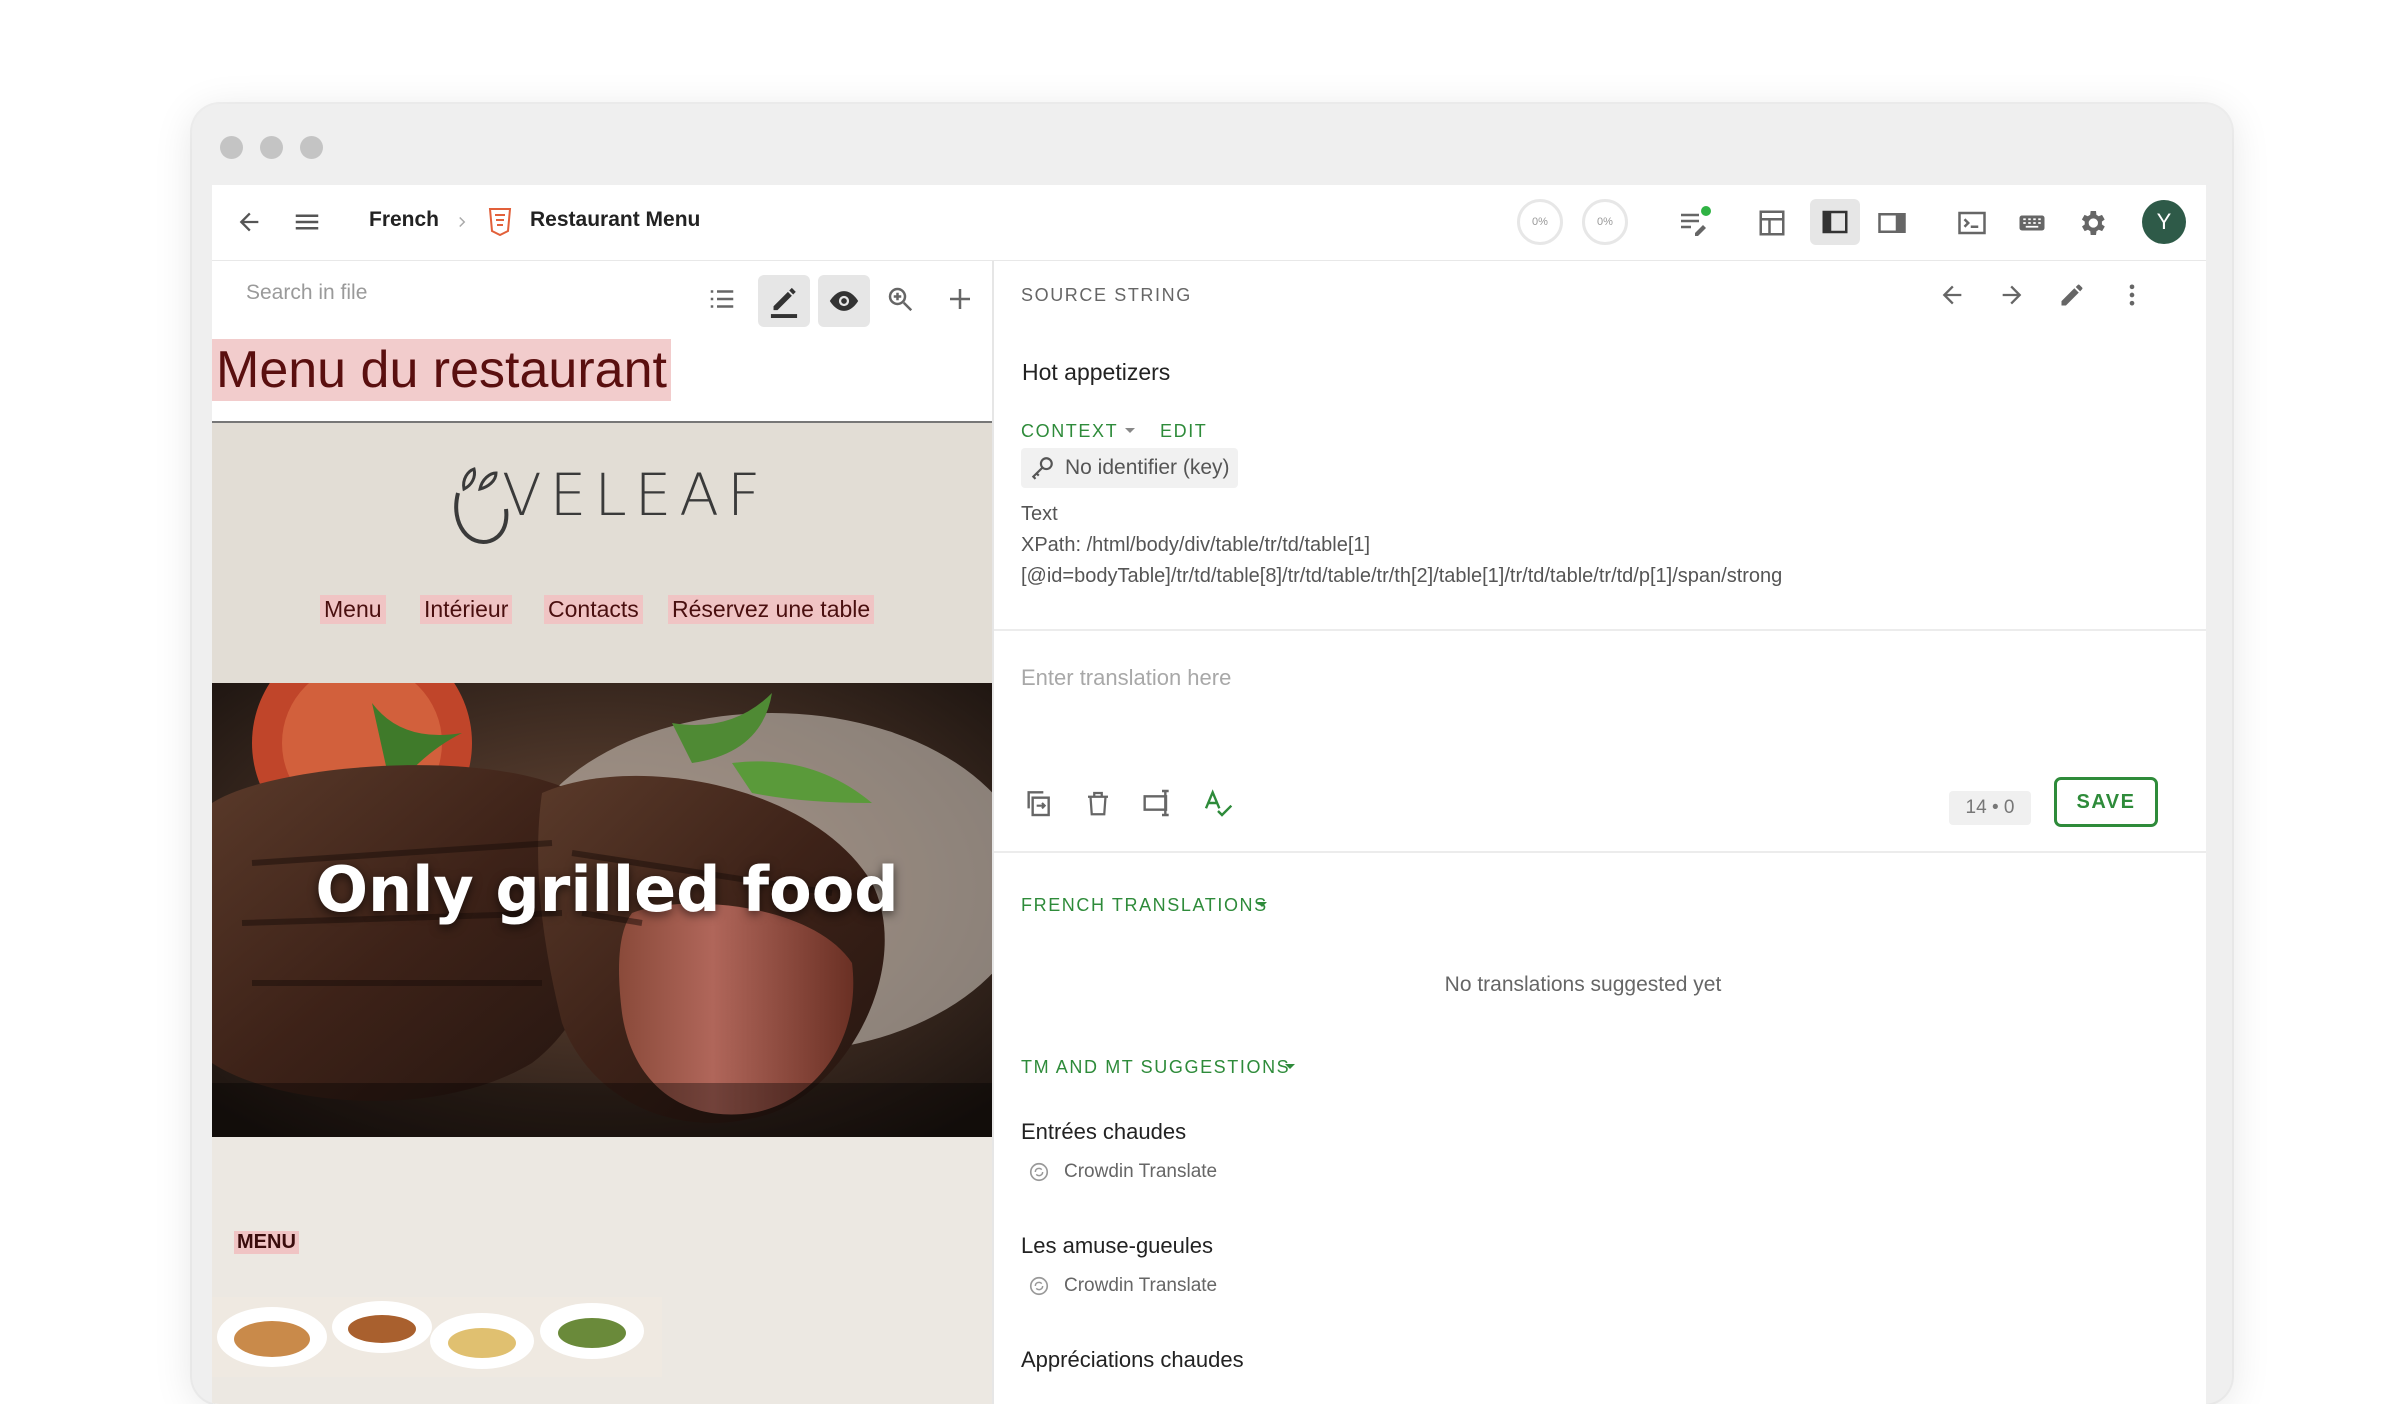  What do you see at coordinates (2132, 295) in the screenshot?
I see `more-options-icon` at bounding box center [2132, 295].